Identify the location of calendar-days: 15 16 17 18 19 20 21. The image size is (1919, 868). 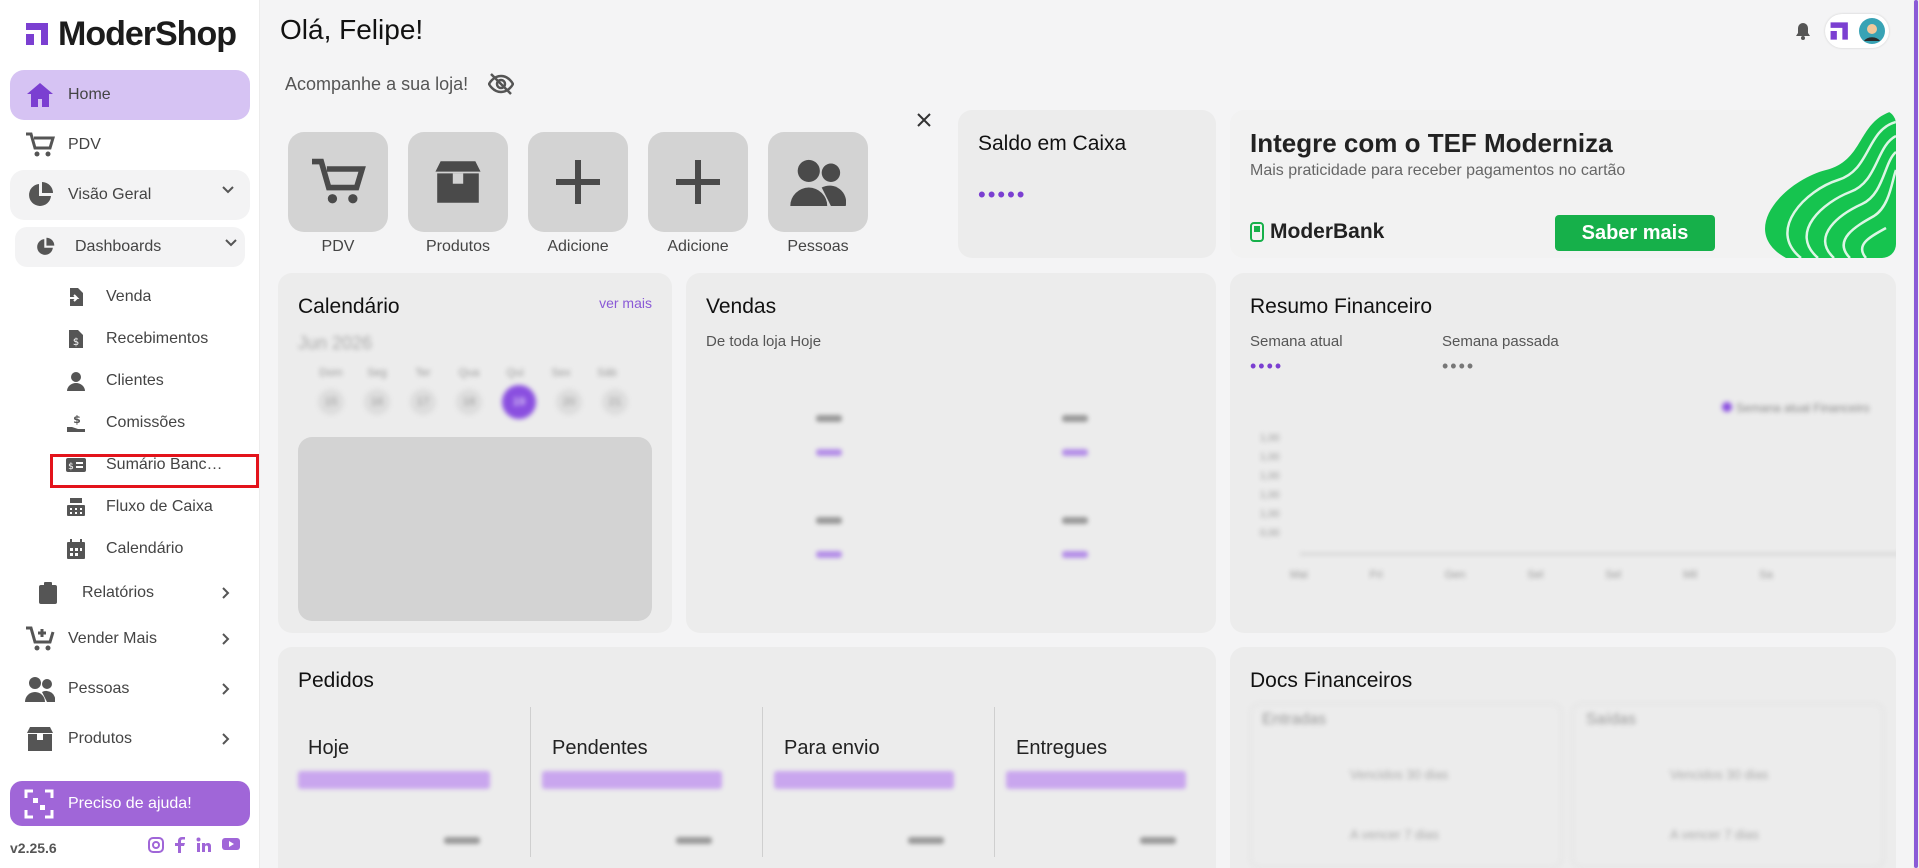
(473, 402).